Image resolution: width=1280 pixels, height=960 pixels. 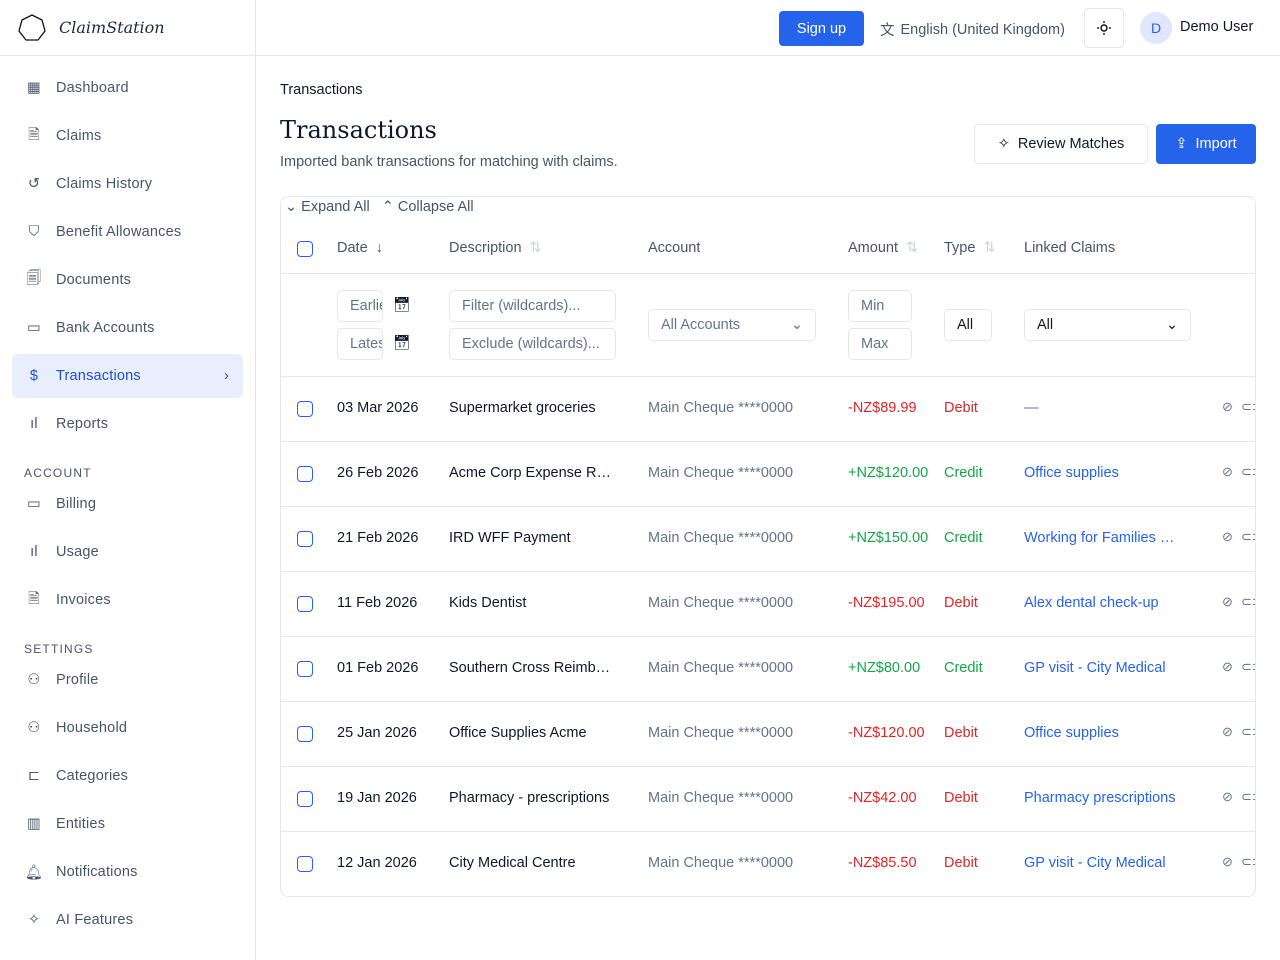 What do you see at coordinates (305, 249) in the screenshot?
I see `select-all-checkbox` at bounding box center [305, 249].